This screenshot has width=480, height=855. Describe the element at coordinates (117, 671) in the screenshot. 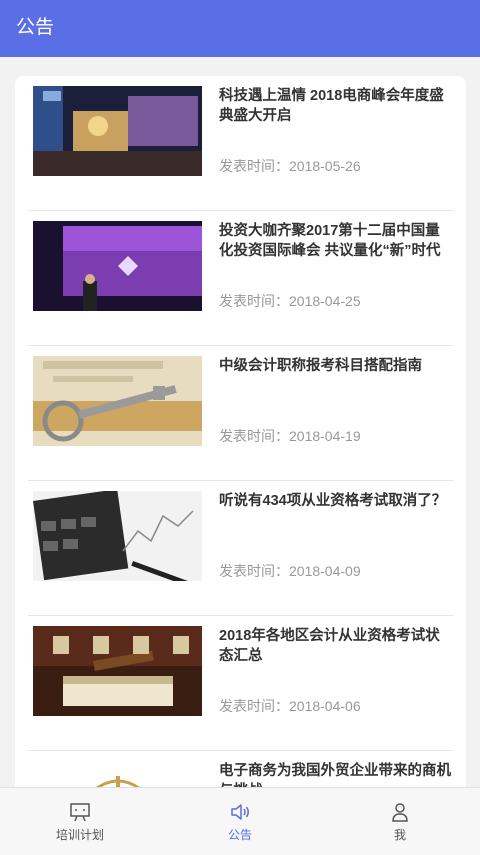

I see `books-gavel-image` at that location.